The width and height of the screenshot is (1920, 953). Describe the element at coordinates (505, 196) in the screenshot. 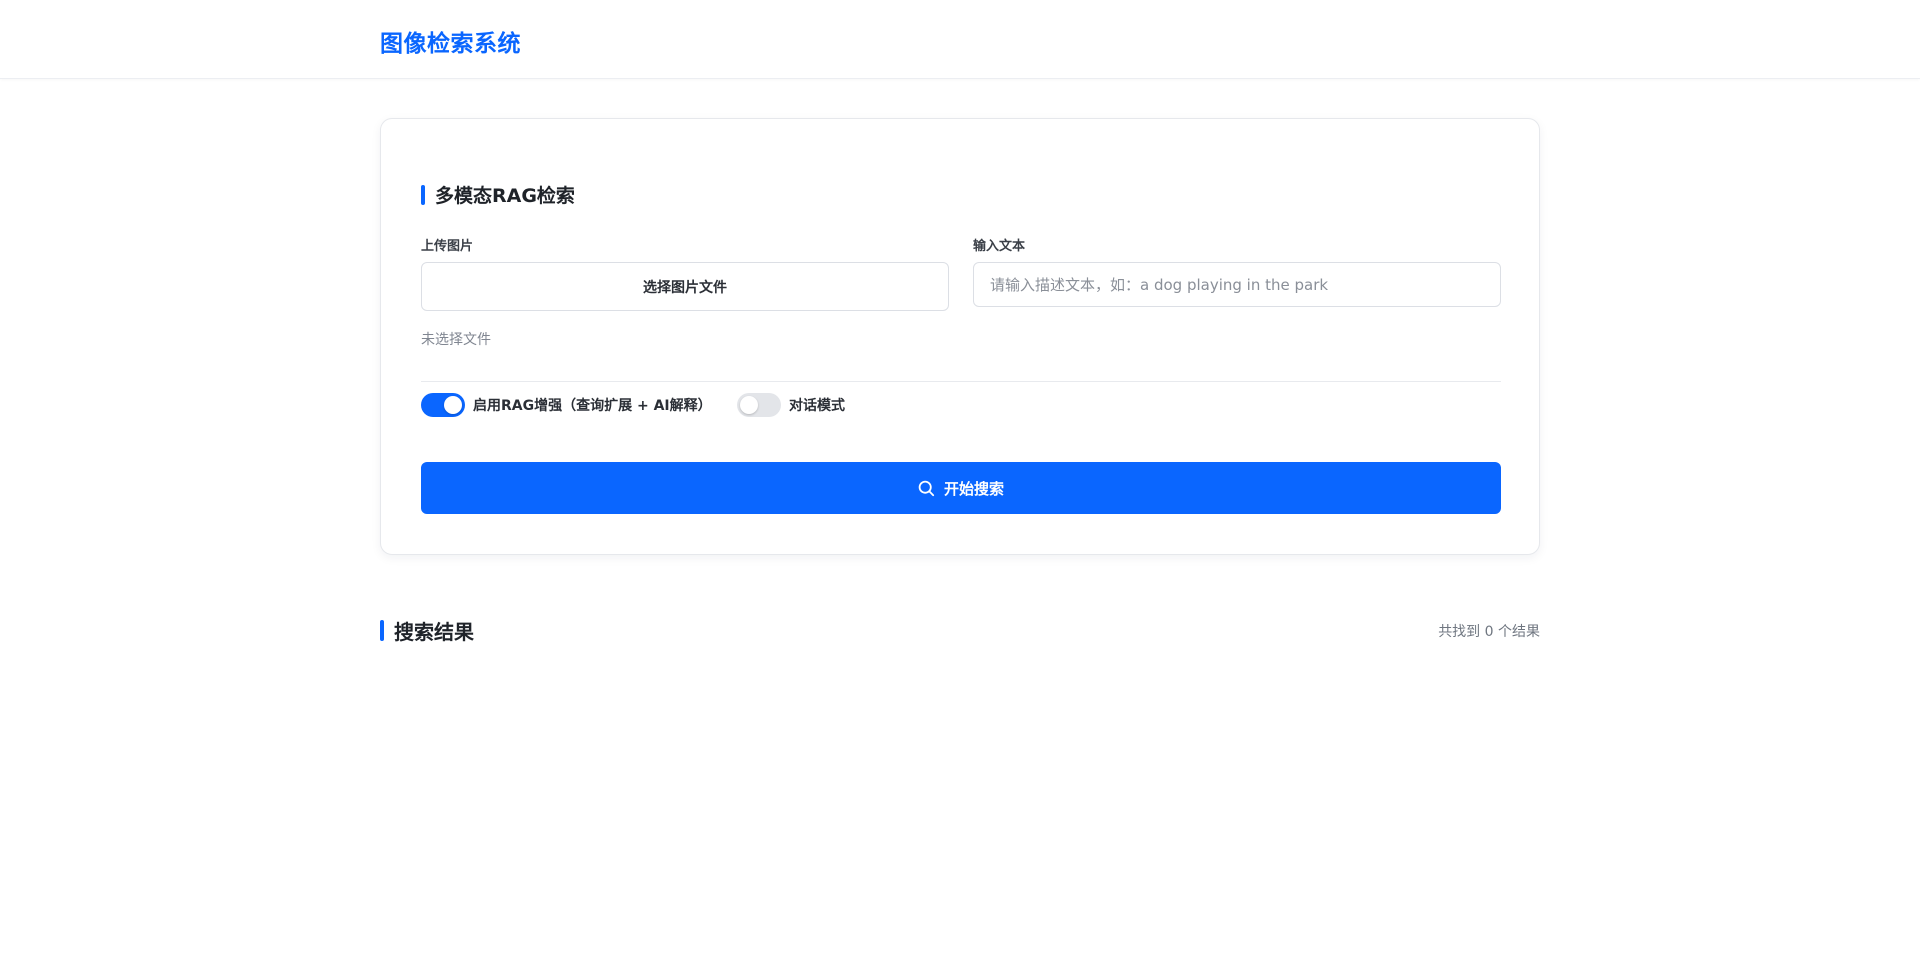

I see `search-card-title: 多模态RAG检索` at that location.